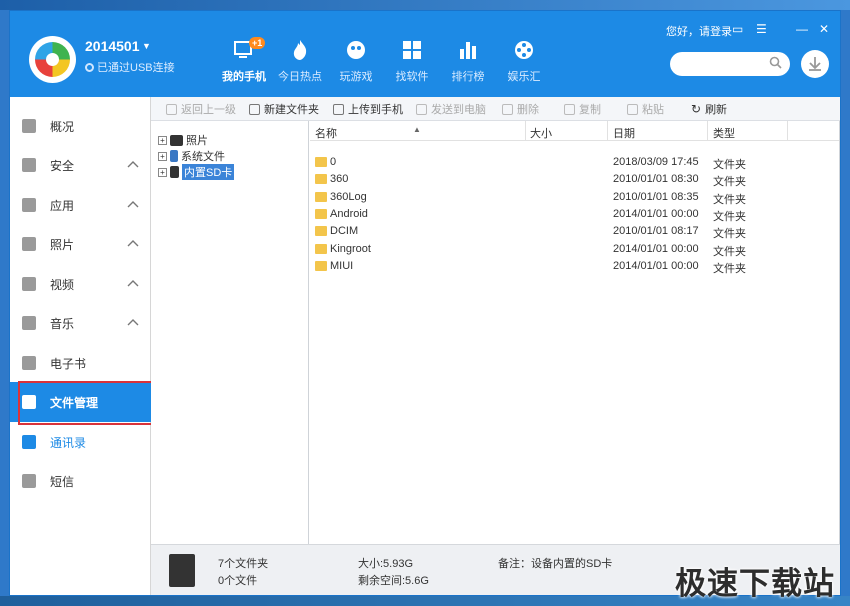 This screenshot has height=606, width=850. Describe the element at coordinates (201, 109) in the screenshot. I see `back-button: 返回上一级` at that location.